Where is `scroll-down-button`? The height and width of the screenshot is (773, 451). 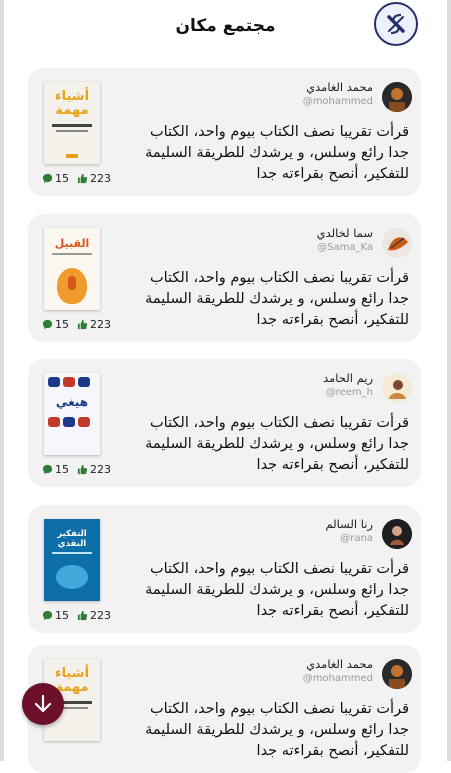 scroll-down-button is located at coordinates (43, 704).